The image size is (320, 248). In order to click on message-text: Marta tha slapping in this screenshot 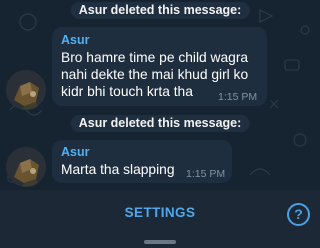, I will do `click(118, 169)`.